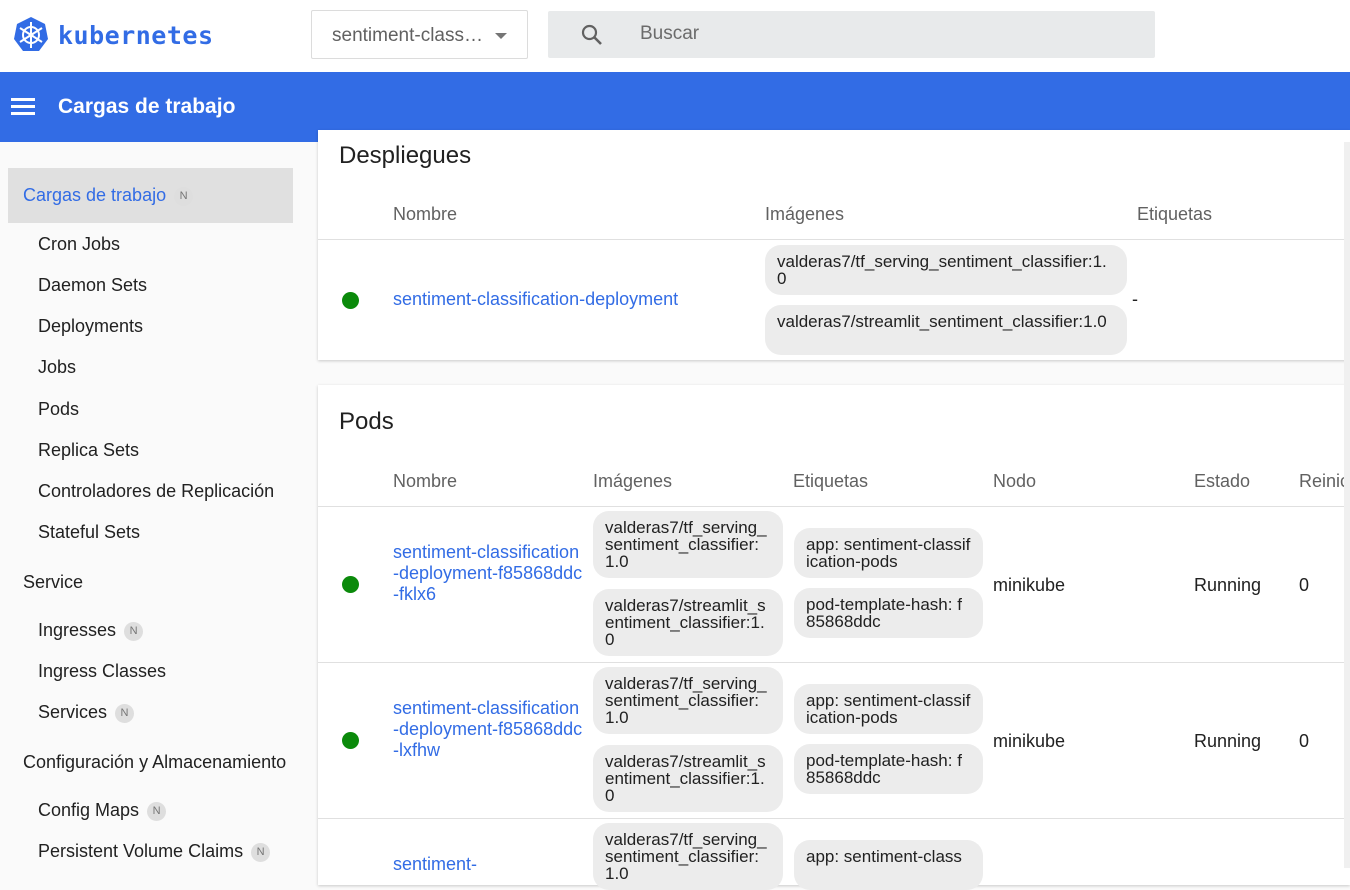 This screenshot has width=1350, height=890. I want to click on content-scrollbar, so click(1347, 505).